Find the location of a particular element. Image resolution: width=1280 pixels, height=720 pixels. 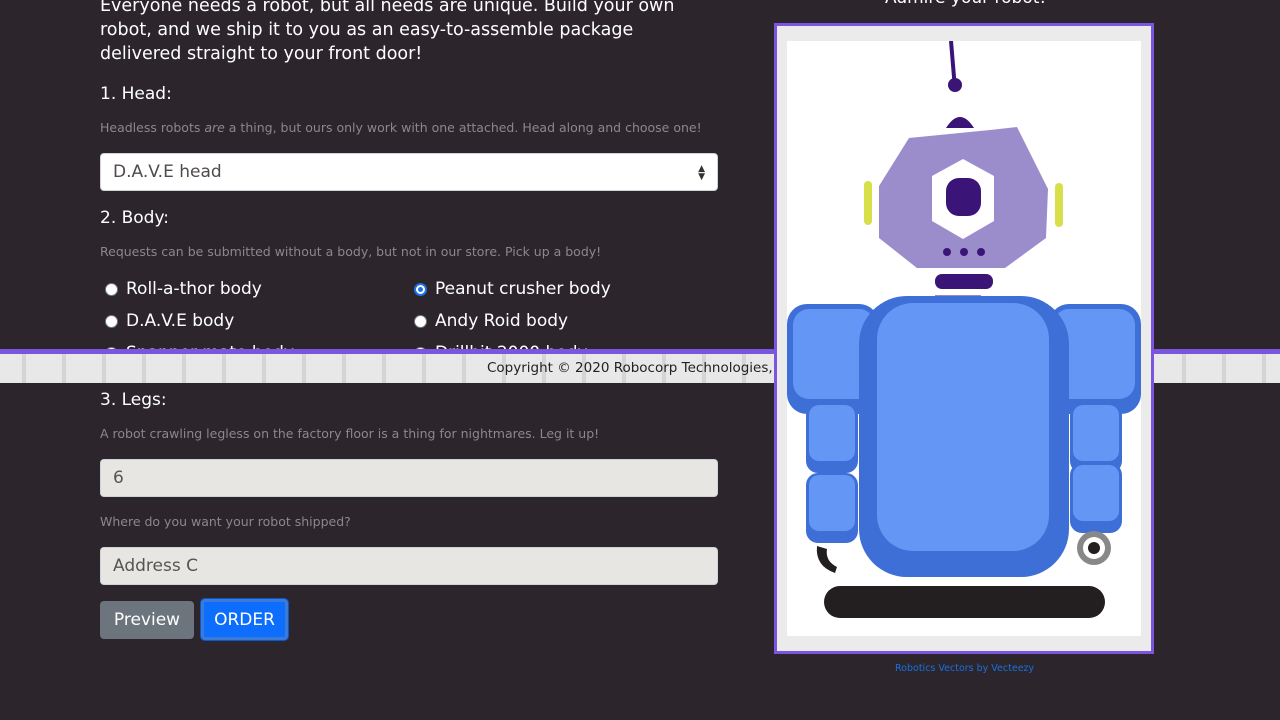

body-option-peanut-crusher: Peanut crusher body is located at coordinates (512, 289).